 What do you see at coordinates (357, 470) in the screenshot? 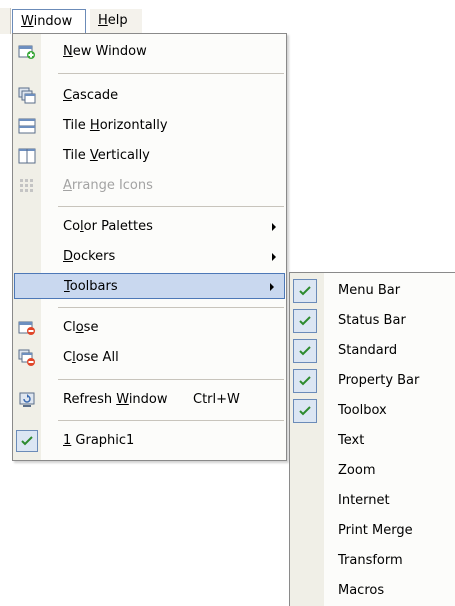
I see `toolbar-item-label: Zoom` at bounding box center [357, 470].